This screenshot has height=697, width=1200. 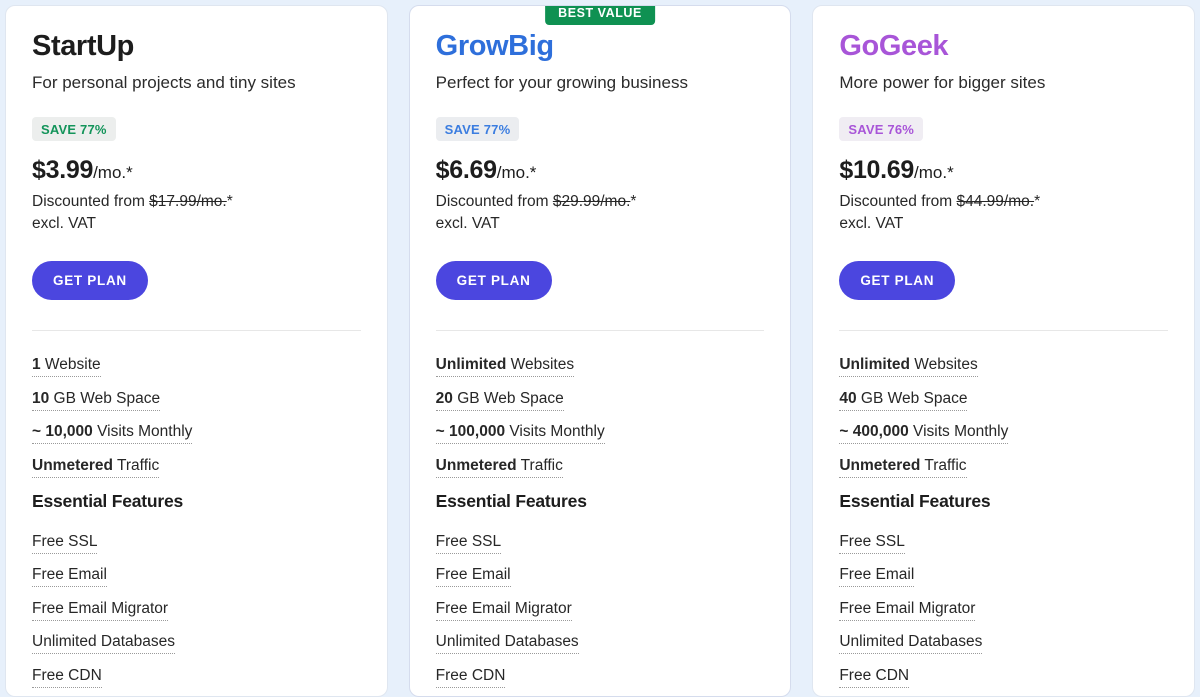 What do you see at coordinates (444, 398) in the screenshot?
I see `spec-value: 20` at bounding box center [444, 398].